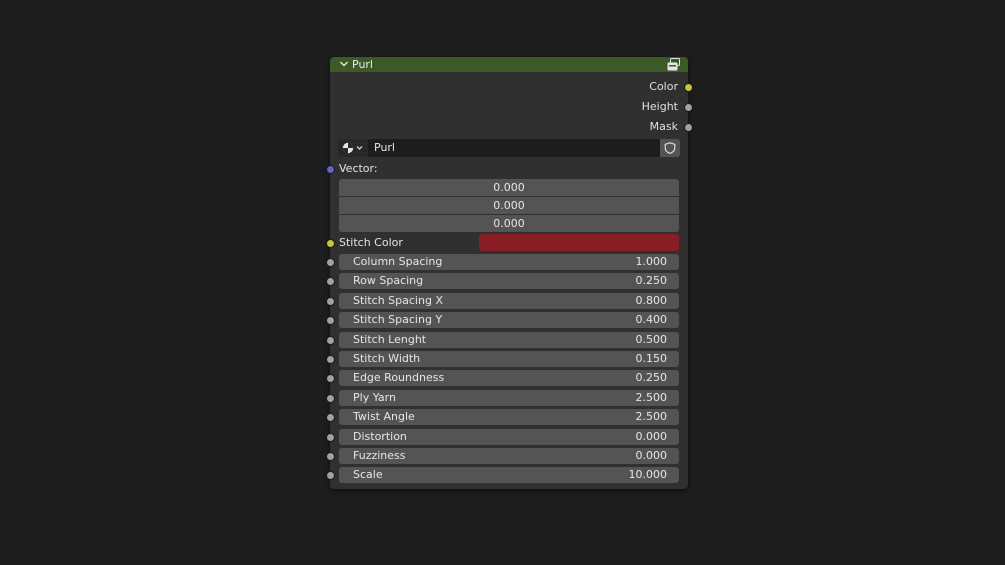  I want to click on node-tree-icon, so click(352, 148).